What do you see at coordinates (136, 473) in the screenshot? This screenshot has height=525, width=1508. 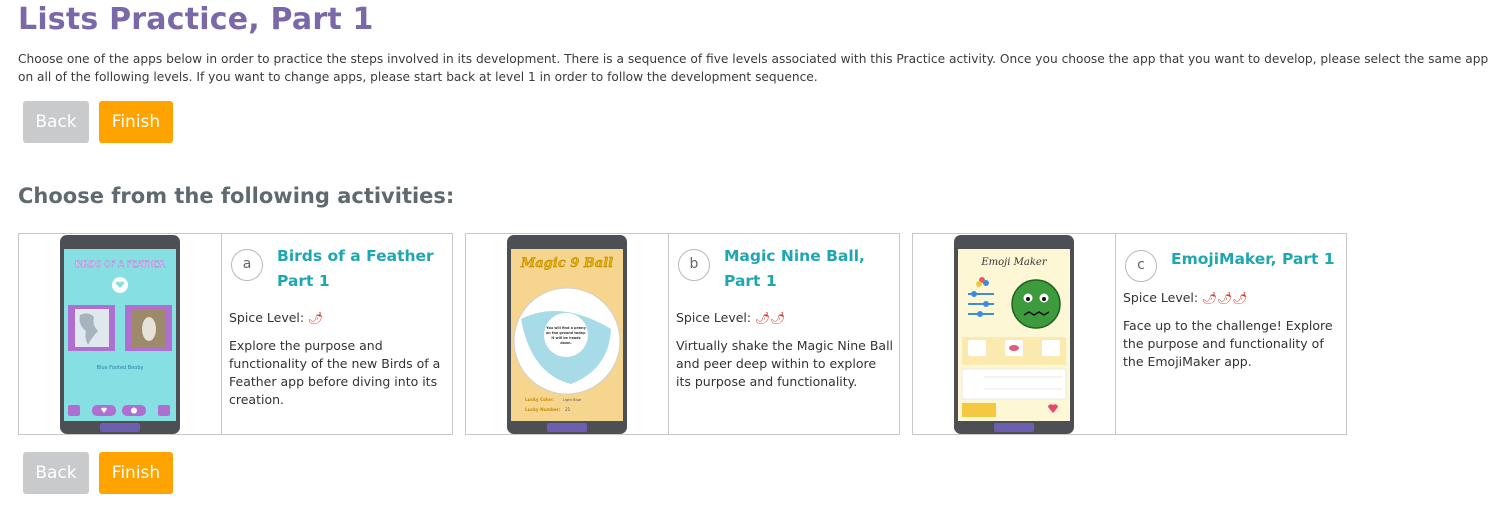 I see `finish-button-bottom: Finish` at bounding box center [136, 473].